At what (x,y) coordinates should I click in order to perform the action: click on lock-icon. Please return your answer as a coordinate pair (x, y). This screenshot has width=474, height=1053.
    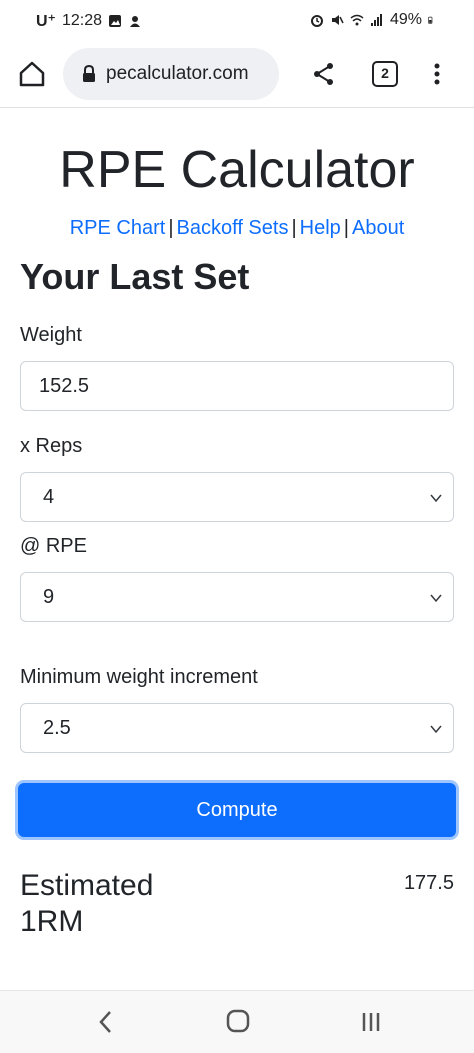
    Looking at the image, I should click on (89, 73).